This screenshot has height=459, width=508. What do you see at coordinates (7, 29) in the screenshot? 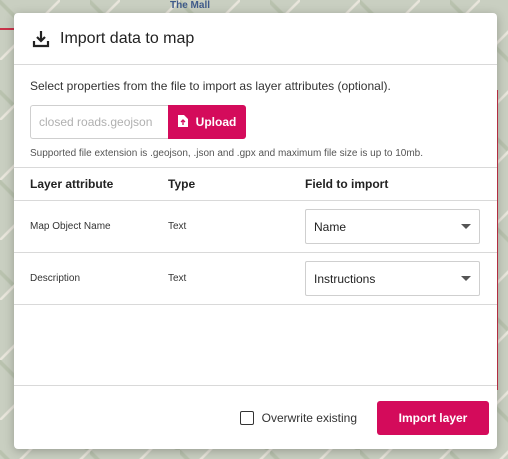
I see `map-road` at bounding box center [7, 29].